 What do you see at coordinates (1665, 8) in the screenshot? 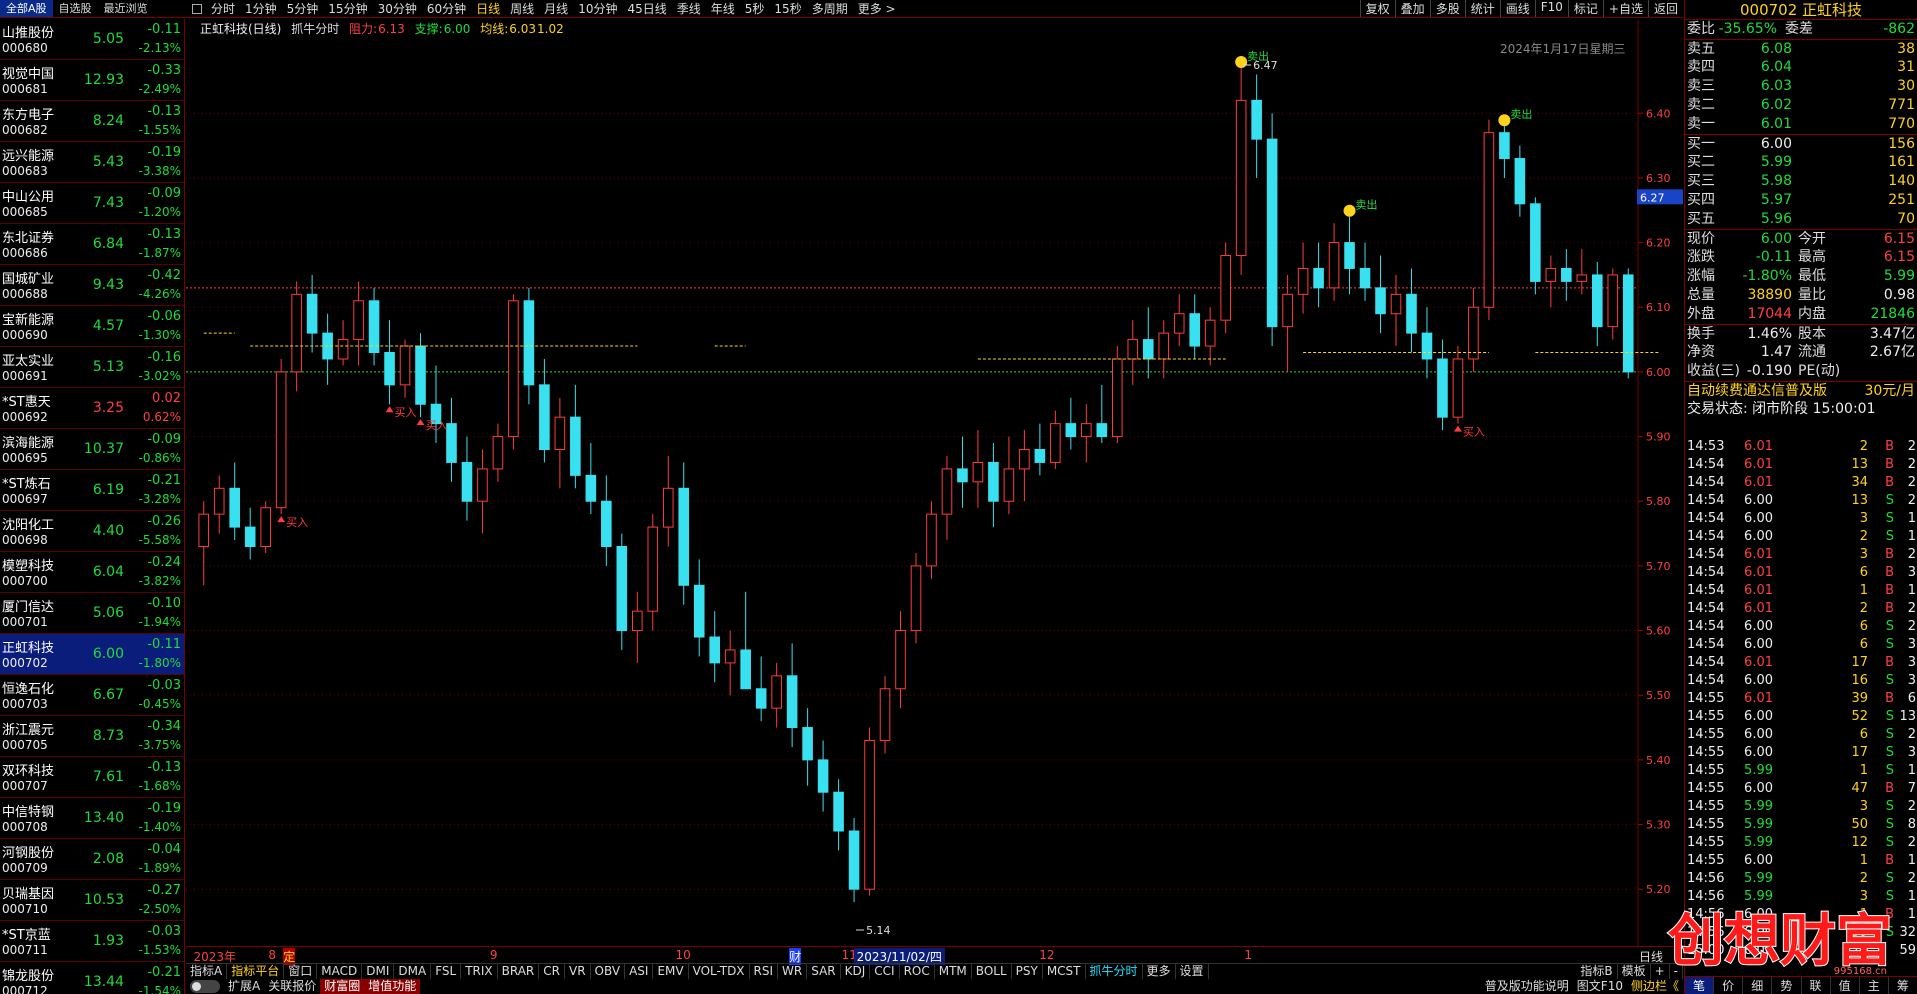
I see `toolbar-btn-8: 返回` at bounding box center [1665, 8].